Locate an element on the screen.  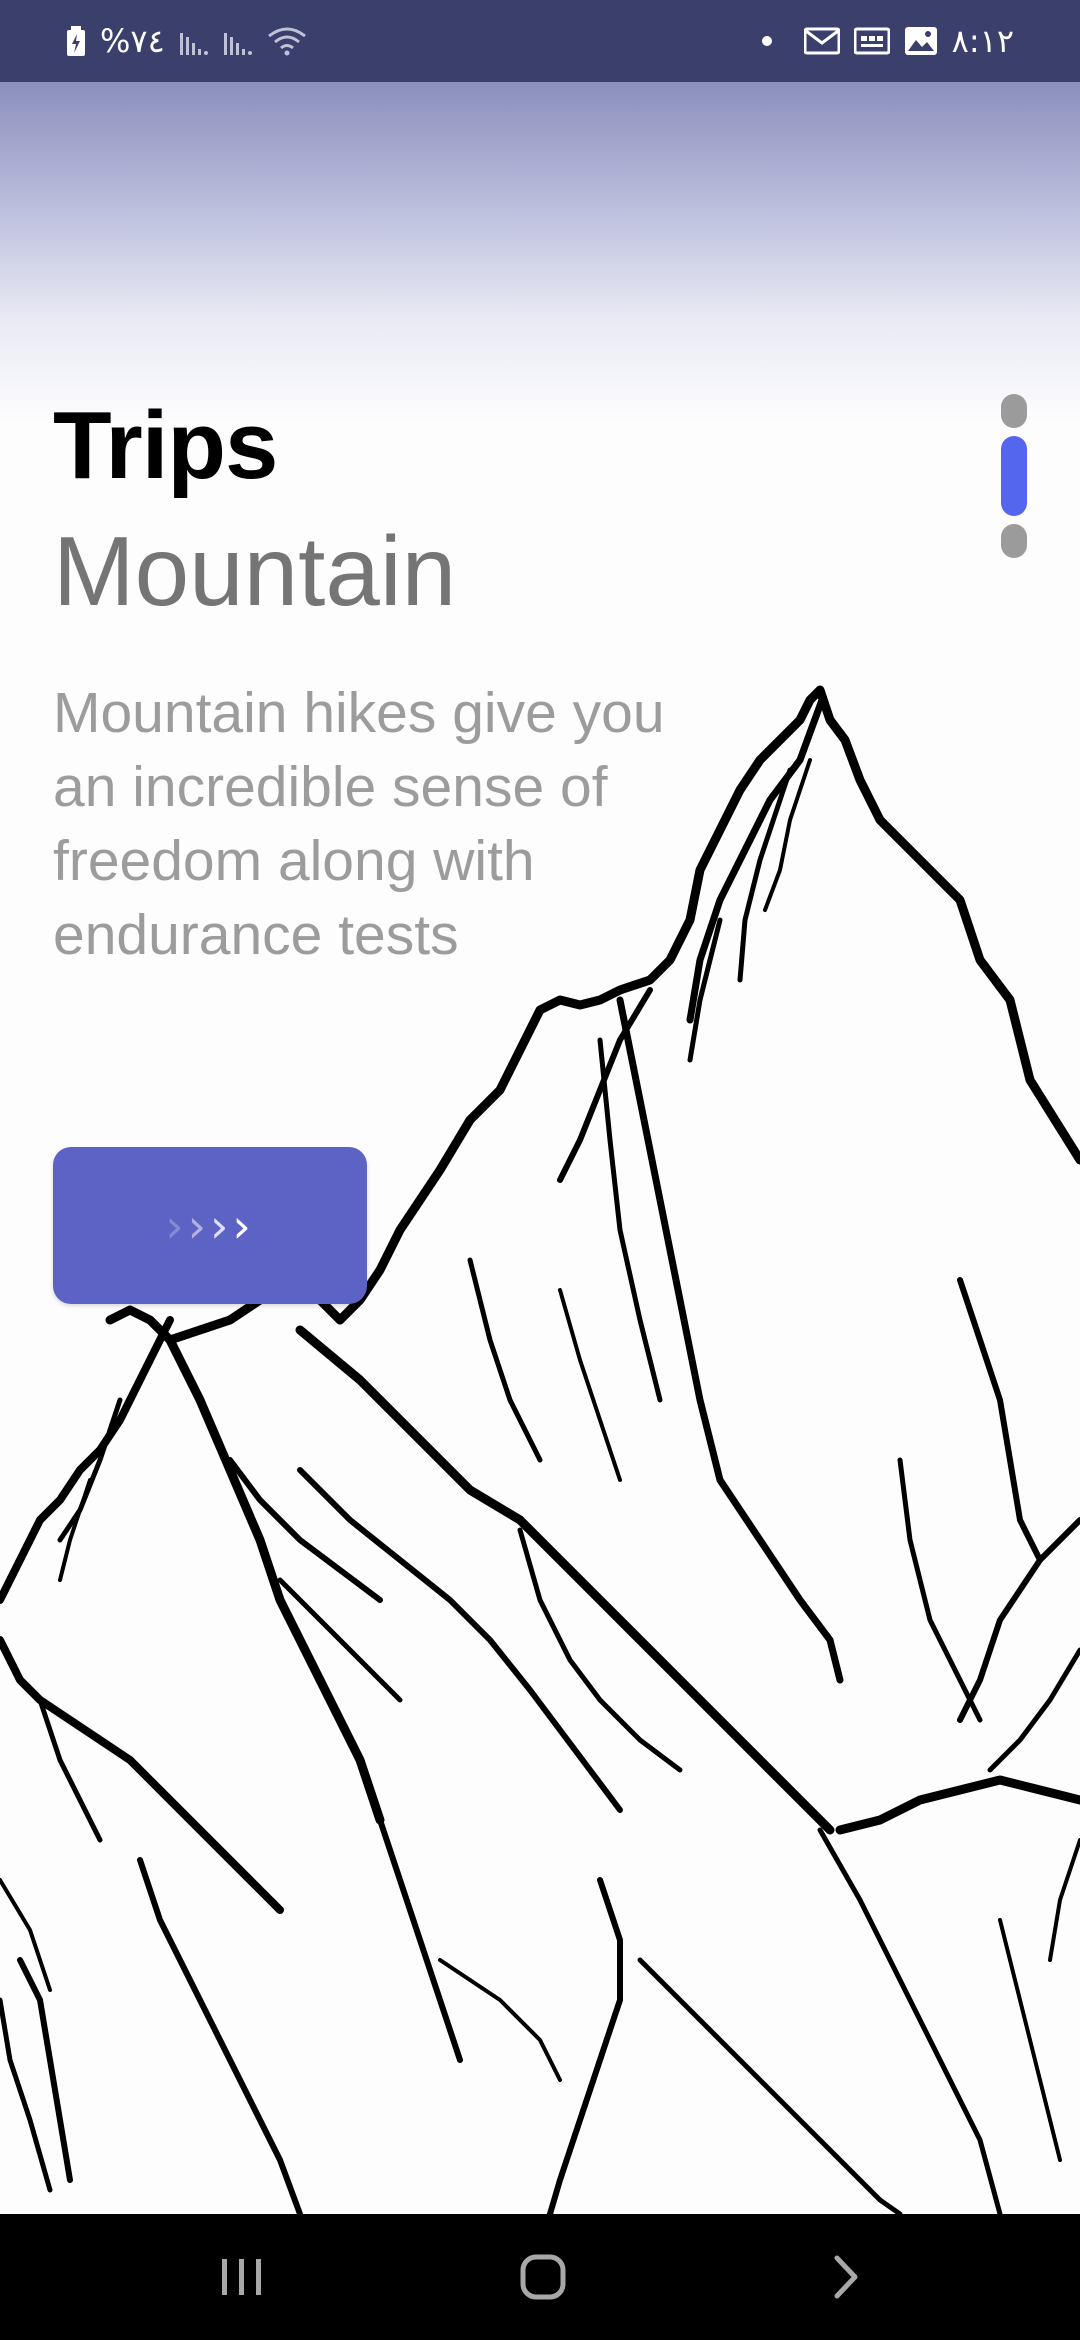
page-indicator-dot-active is located at coordinates (1014, 476).